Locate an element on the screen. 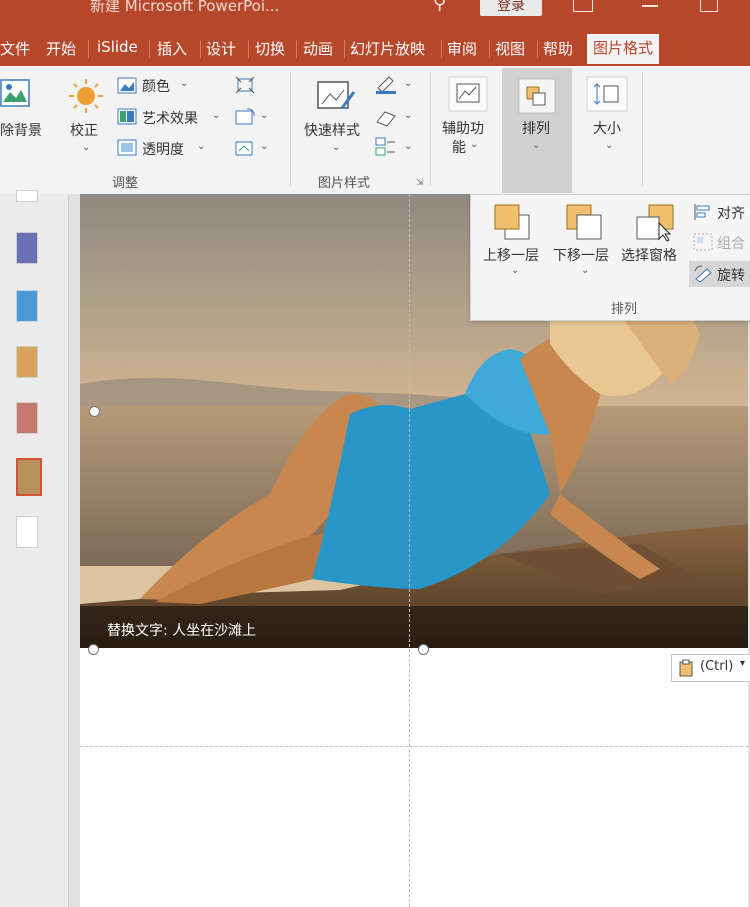 The height and width of the screenshot is (907, 750). picture-border-icon is located at coordinates (386, 87).